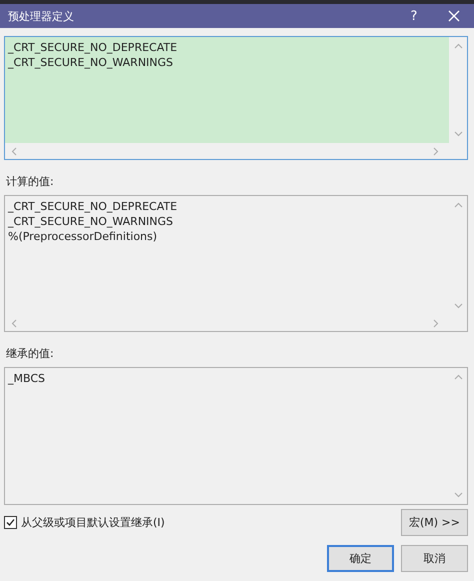 This screenshot has height=581, width=474. I want to click on checkmark-icon, so click(10, 522).